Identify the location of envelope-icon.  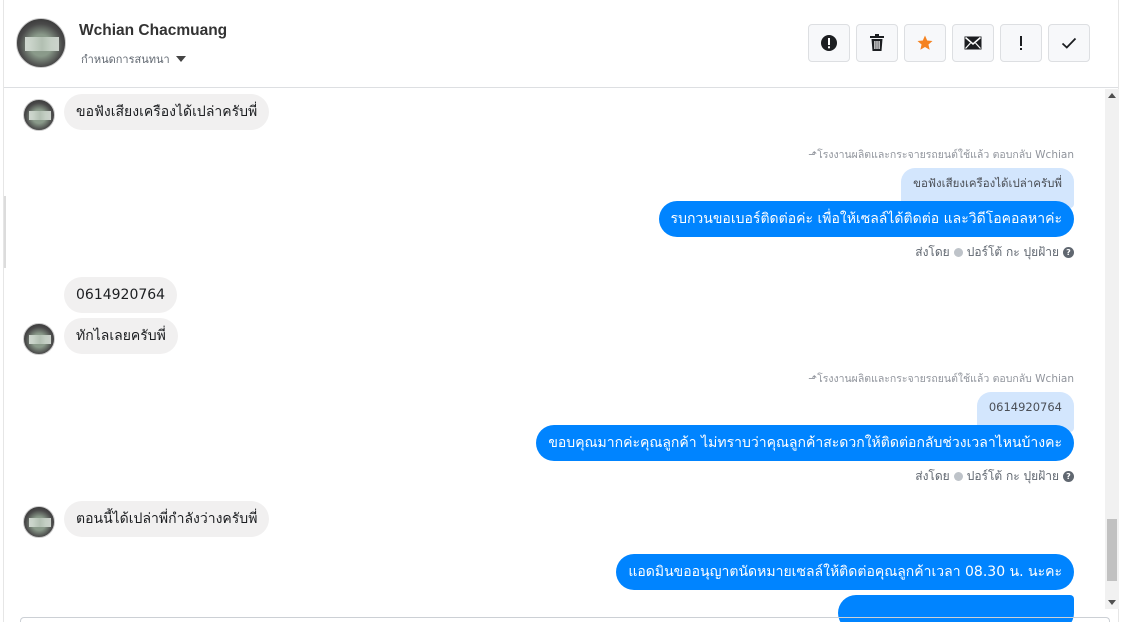
(973, 43).